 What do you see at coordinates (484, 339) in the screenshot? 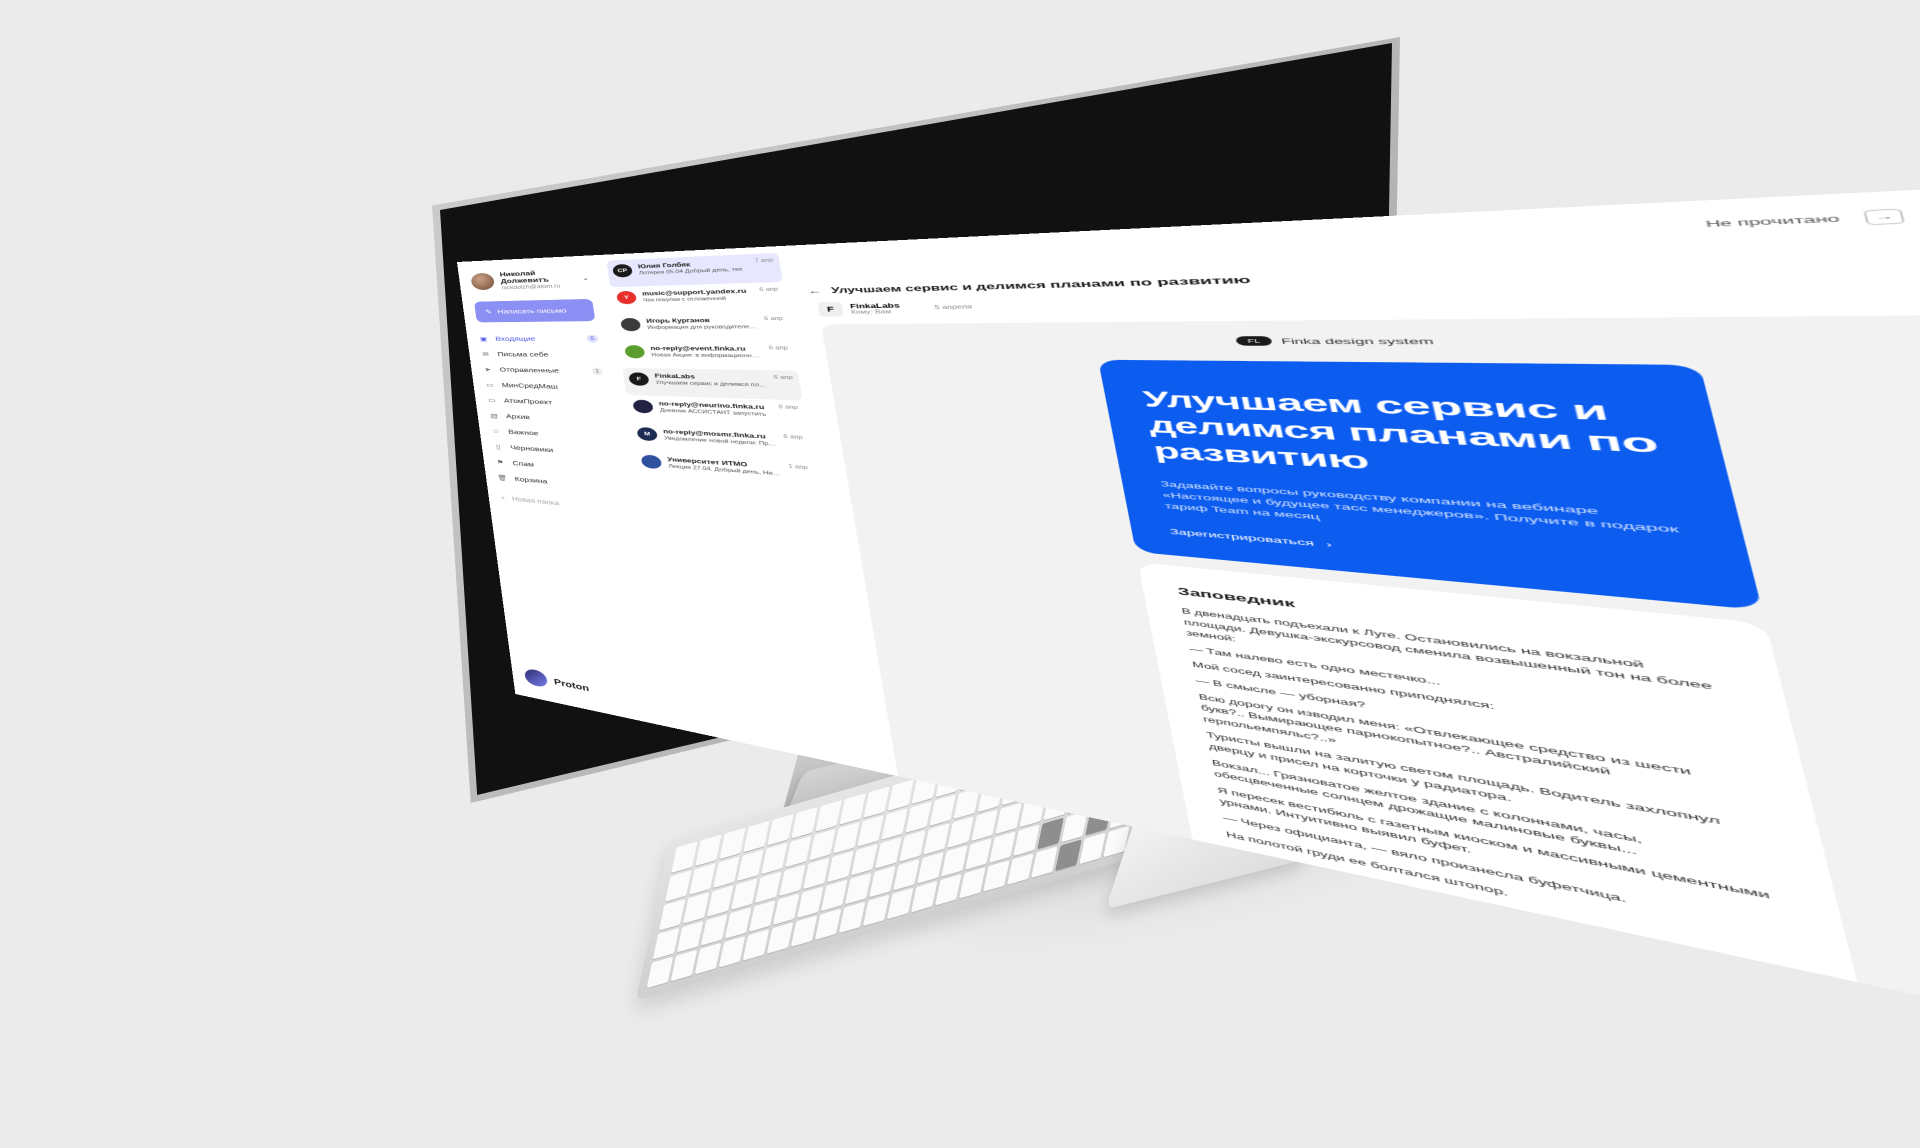
I see `inbox-icon: ▣` at bounding box center [484, 339].